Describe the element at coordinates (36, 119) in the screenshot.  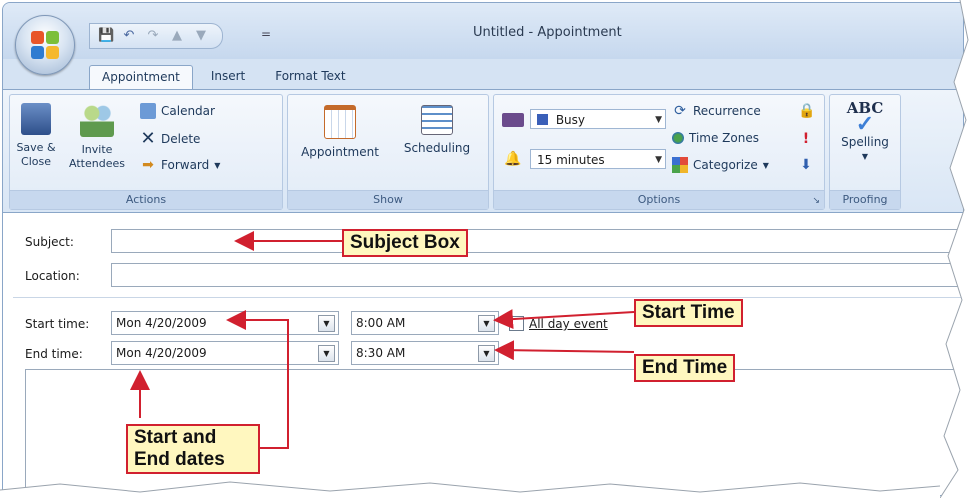
I see `save-close-icon` at that location.